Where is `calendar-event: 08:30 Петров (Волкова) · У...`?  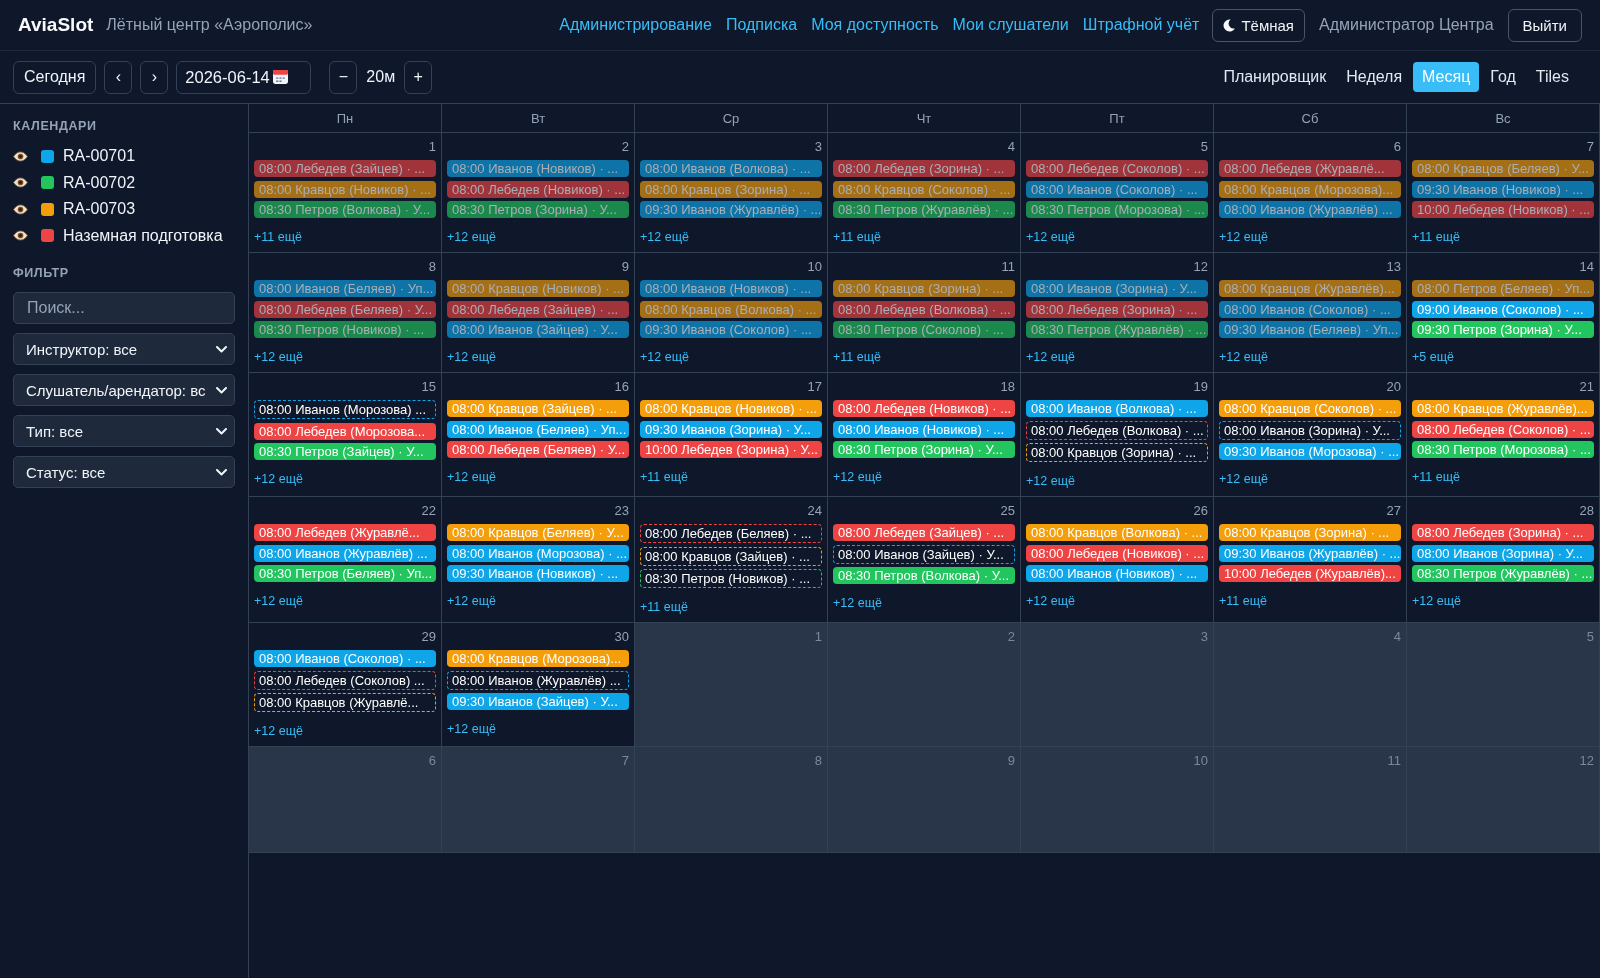 calendar-event: 08:30 Петров (Волкова) · У... is located at coordinates (345, 209).